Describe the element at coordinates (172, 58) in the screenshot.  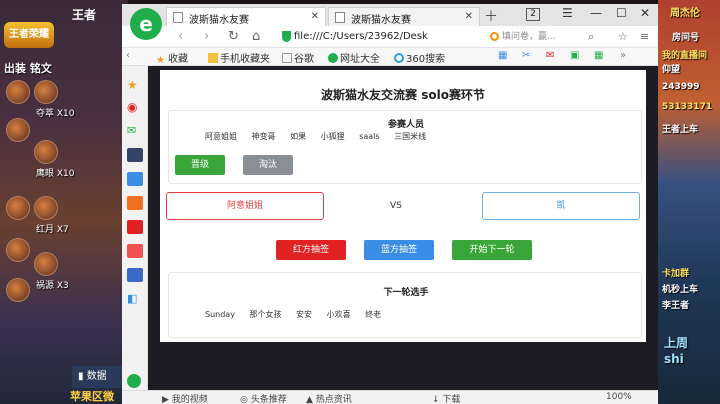
I see `bookmark-favorites: ★ 收藏` at that location.